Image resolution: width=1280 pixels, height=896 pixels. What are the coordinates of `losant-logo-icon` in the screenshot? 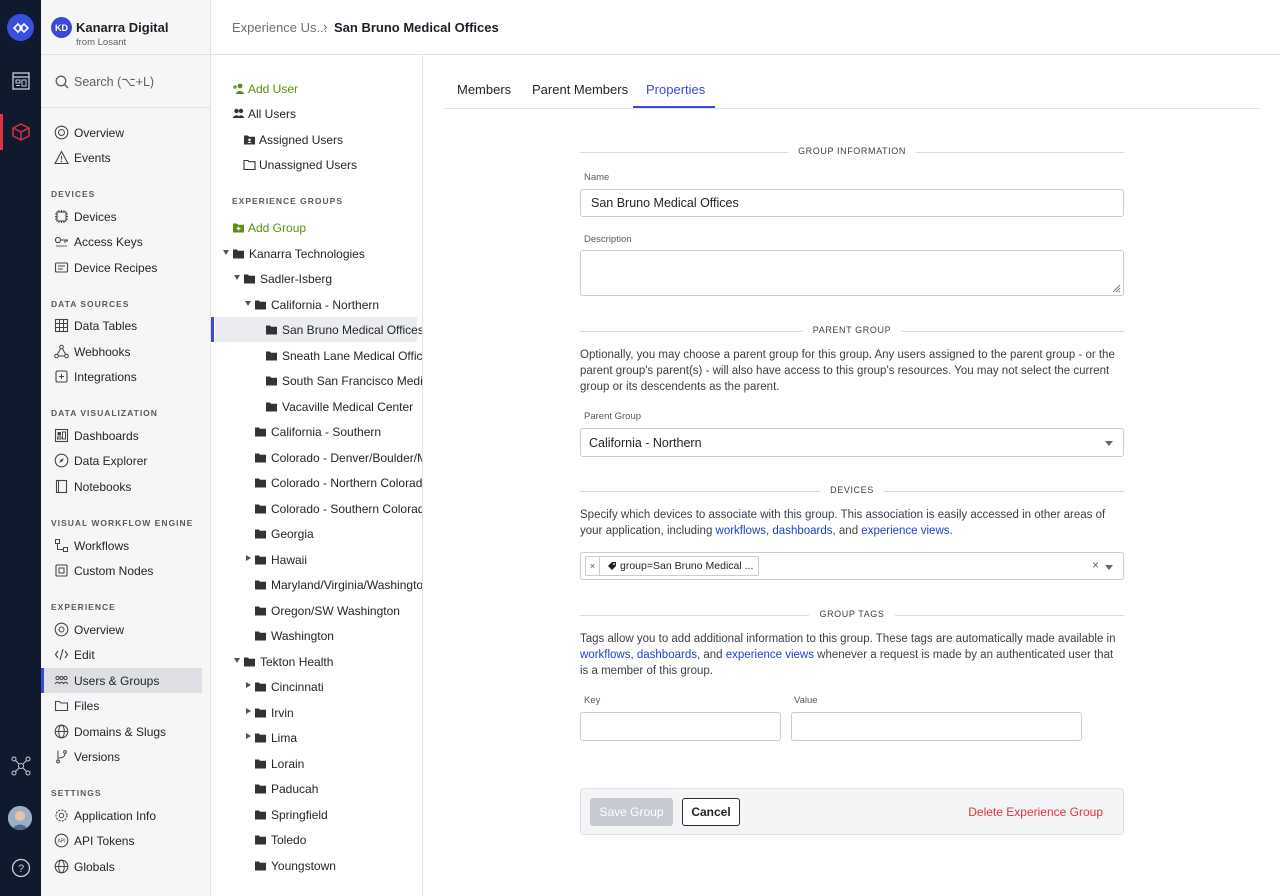 It's located at (20, 27).